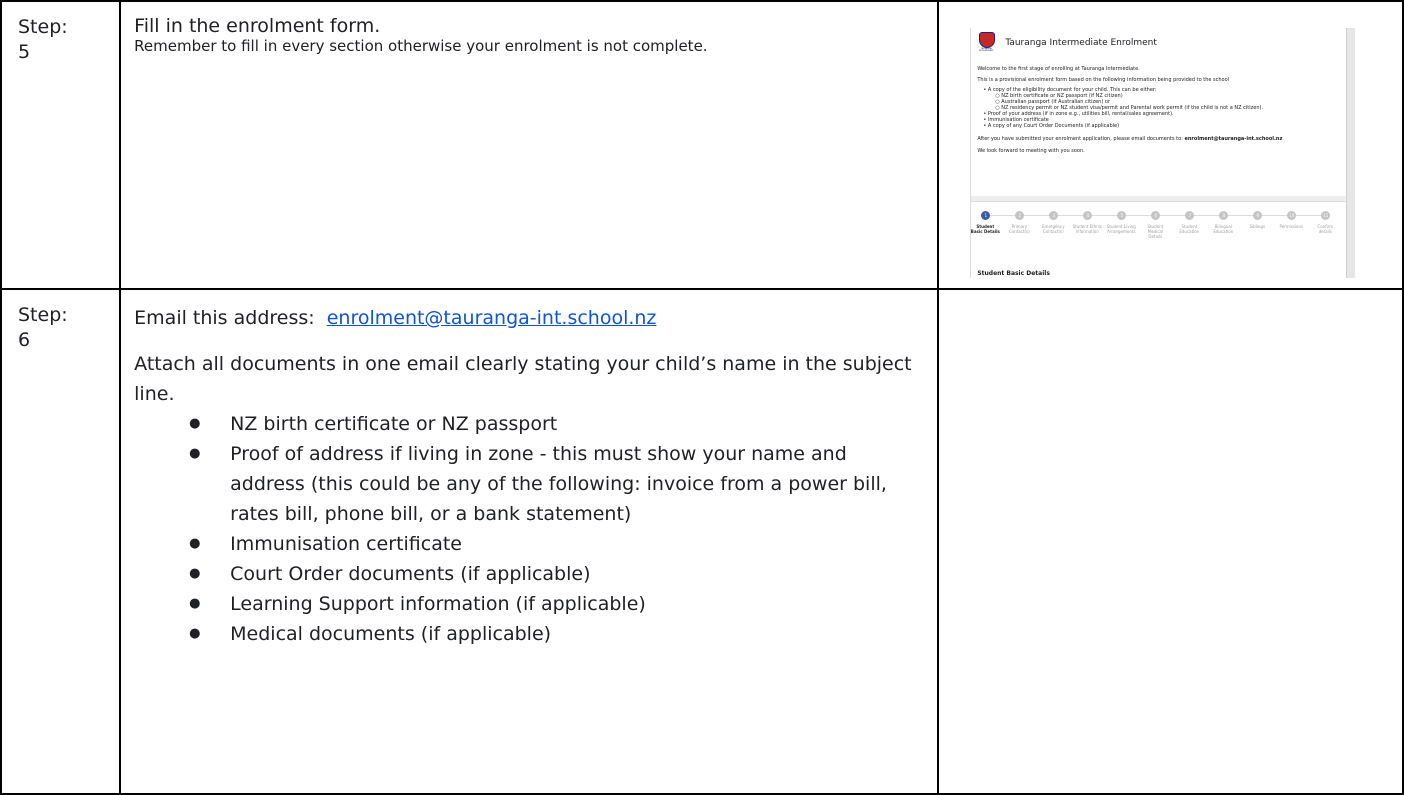 This screenshot has width=1404, height=795. What do you see at coordinates (257, 26) in the screenshot?
I see `step-5-heading: Fill in the enrolment form.` at bounding box center [257, 26].